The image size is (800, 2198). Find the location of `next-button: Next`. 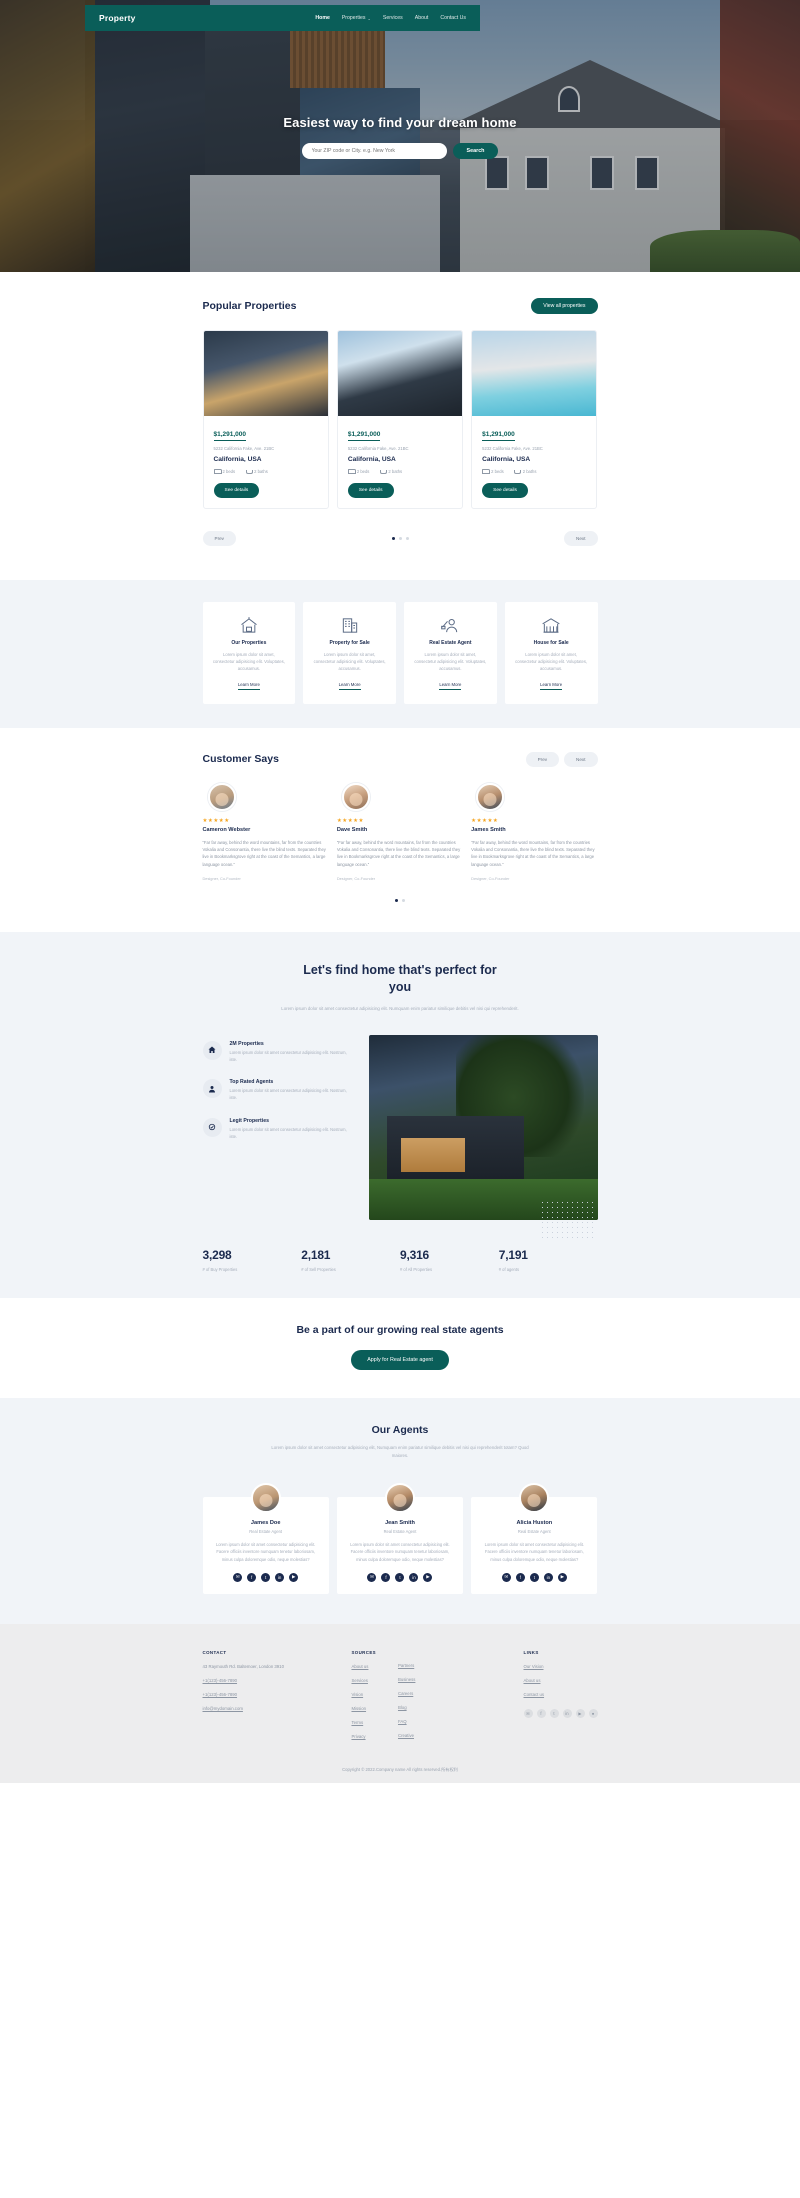

next-button: Next is located at coordinates (581, 538).